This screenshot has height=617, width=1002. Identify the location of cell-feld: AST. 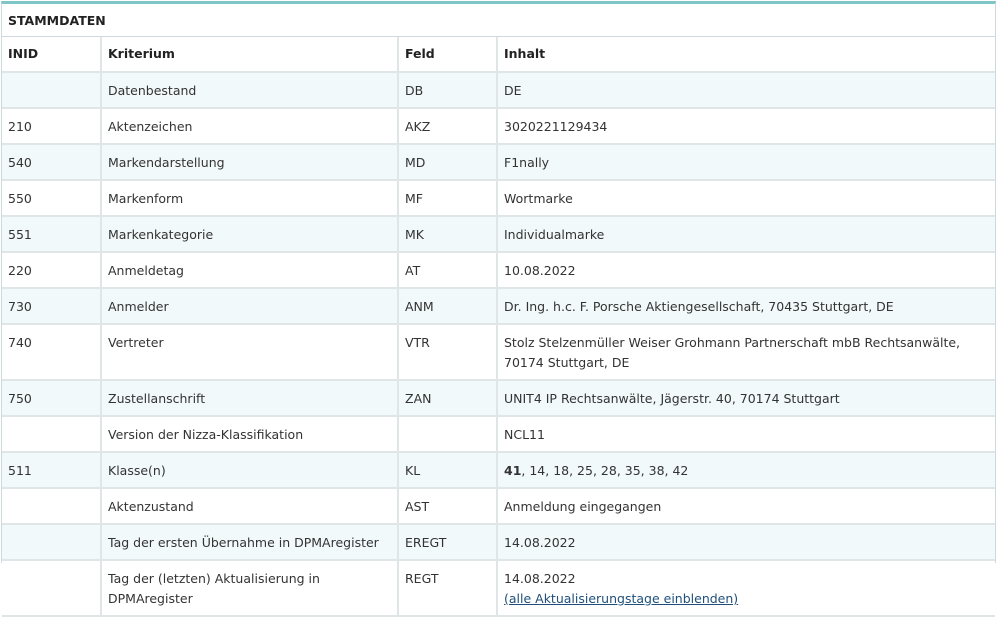
(448, 507).